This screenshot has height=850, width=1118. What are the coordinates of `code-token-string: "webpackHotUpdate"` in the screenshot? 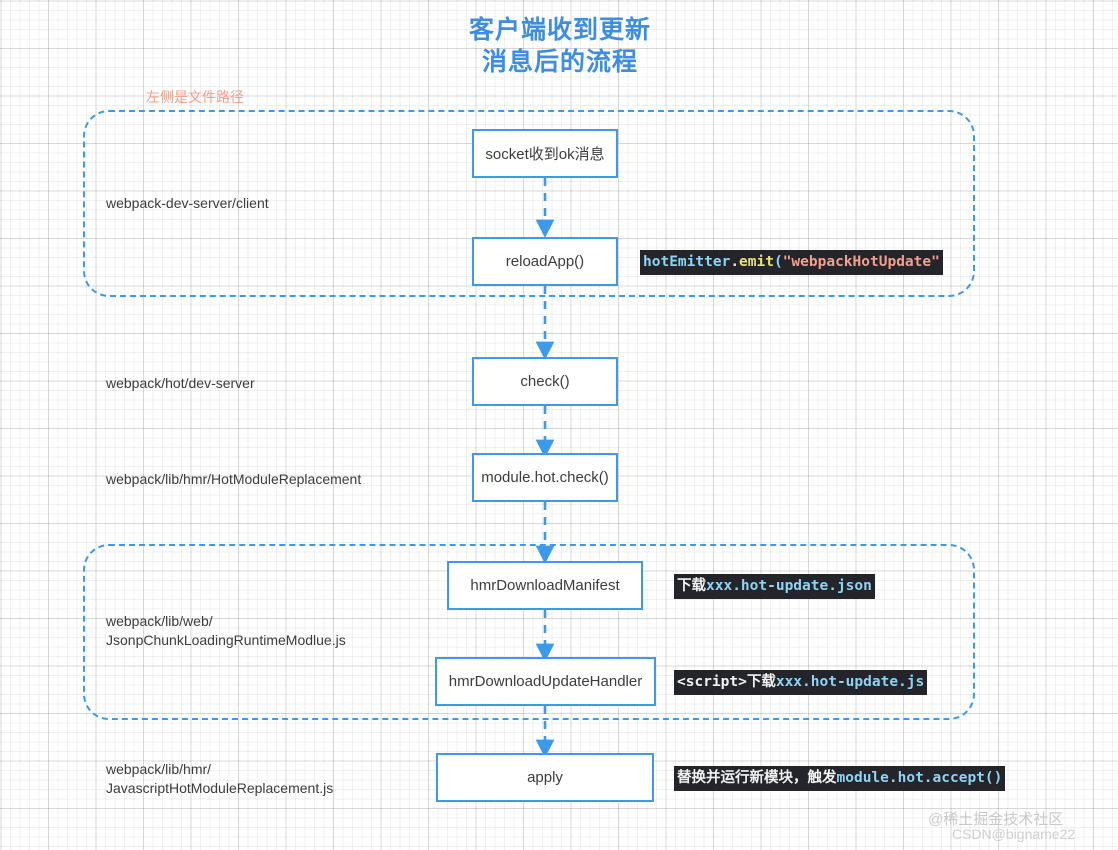 It's located at (861, 262).